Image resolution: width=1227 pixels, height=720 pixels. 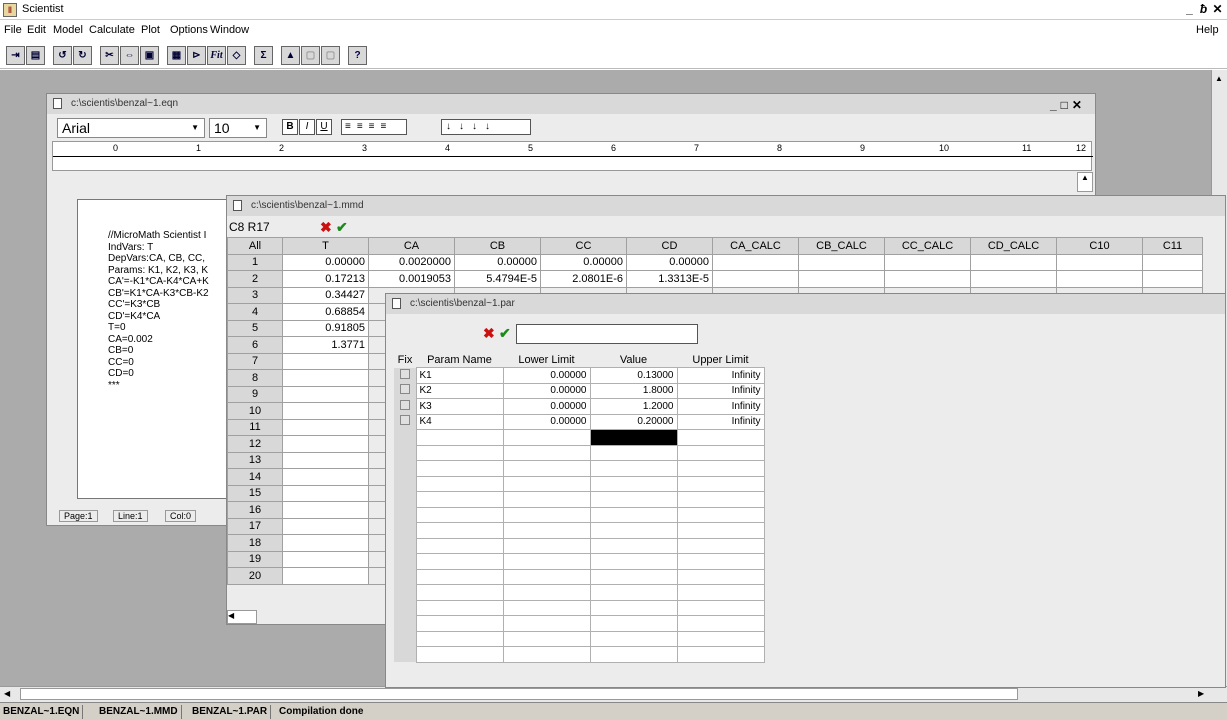 I want to click on column-header: CD_CALC, so click(x=1013, y=246).